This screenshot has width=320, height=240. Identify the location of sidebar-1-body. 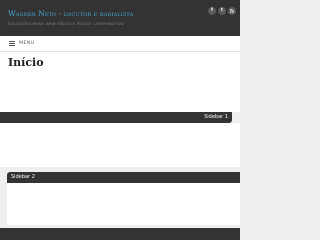
(120, 145).